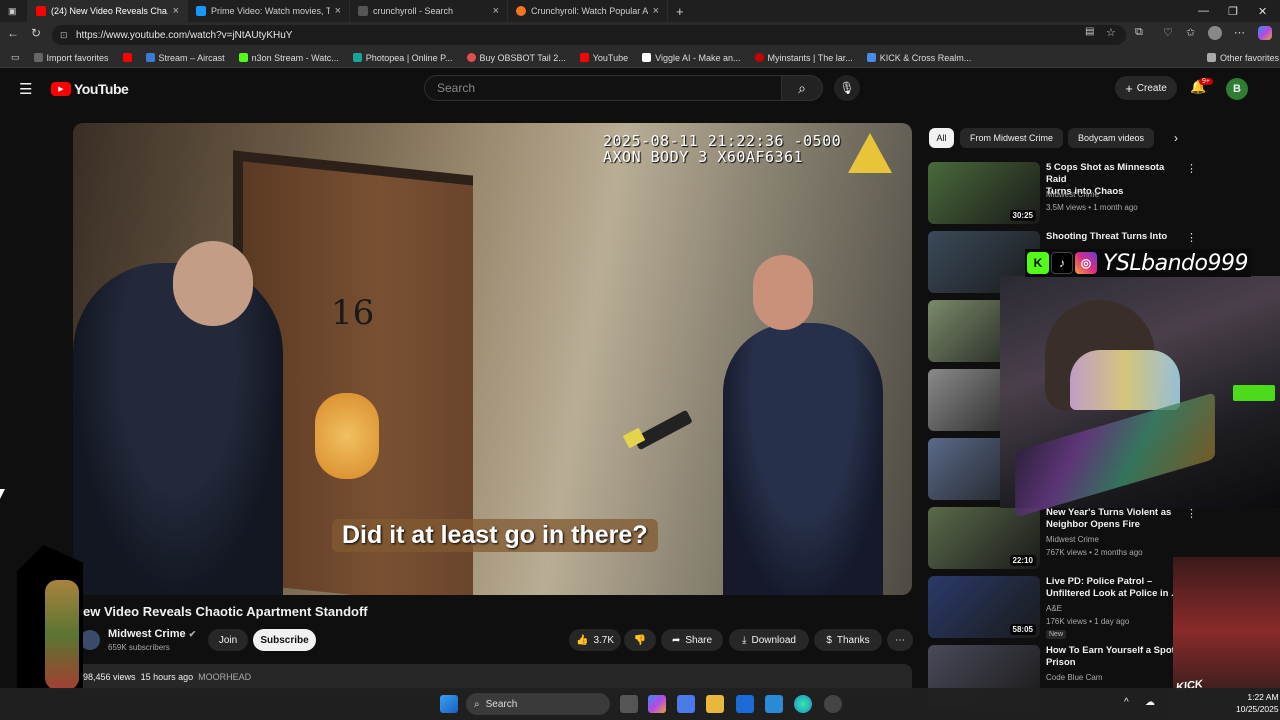  I want to click on recommended-video-title: How To Earn Yourself a Spot in Prison, so click(1116, 657).